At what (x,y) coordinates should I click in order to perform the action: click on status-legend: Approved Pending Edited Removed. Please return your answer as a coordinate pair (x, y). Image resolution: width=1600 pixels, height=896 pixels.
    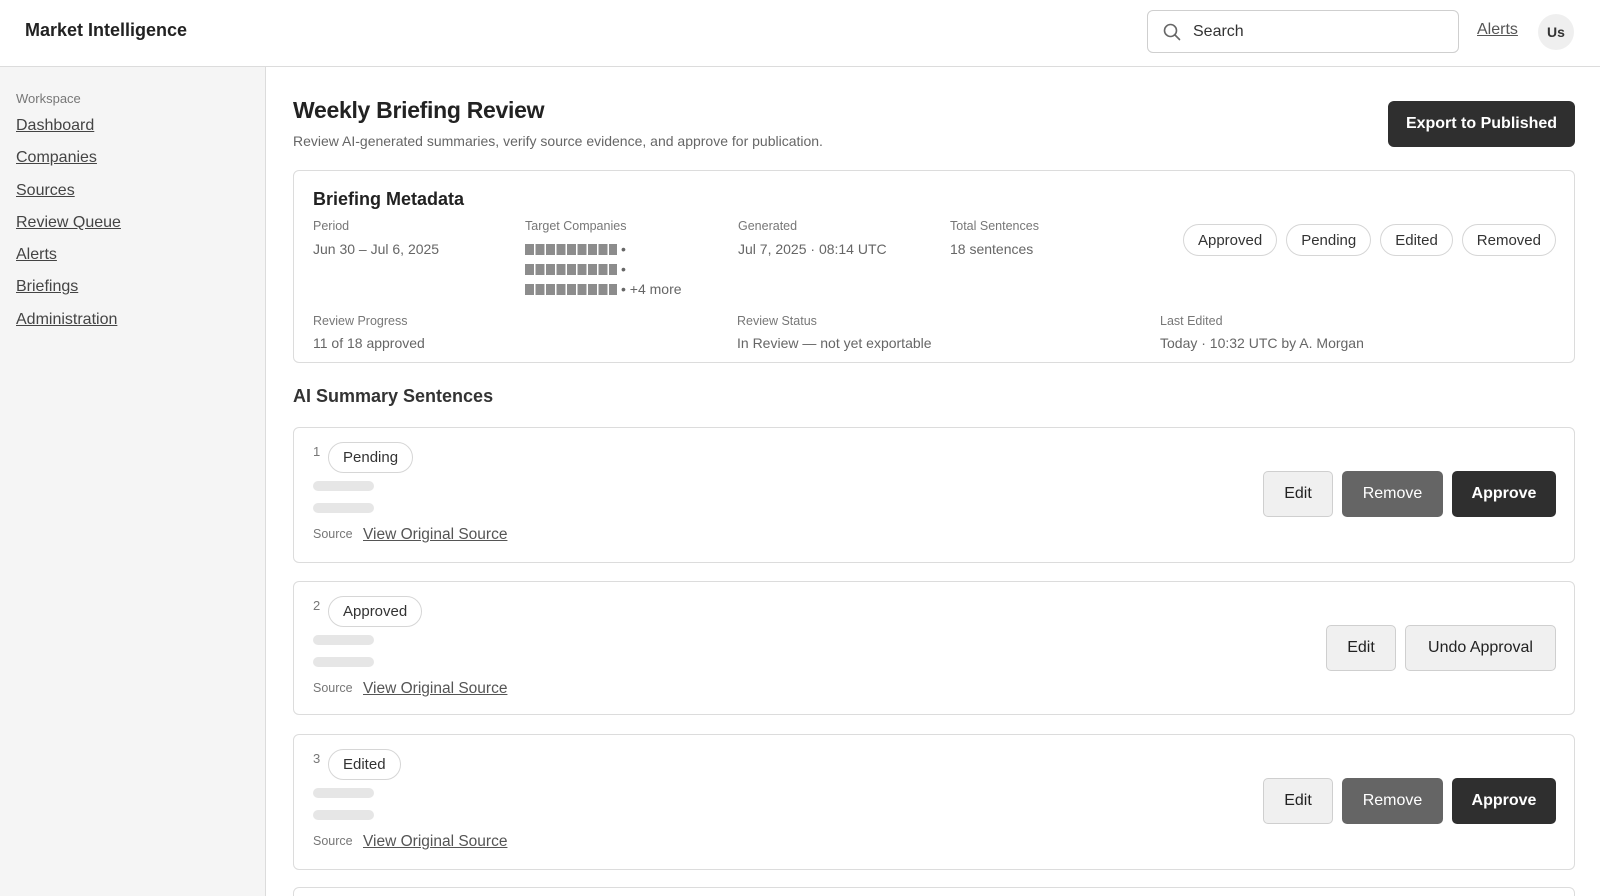
    Looking at the image, I should click on (1369, 240).